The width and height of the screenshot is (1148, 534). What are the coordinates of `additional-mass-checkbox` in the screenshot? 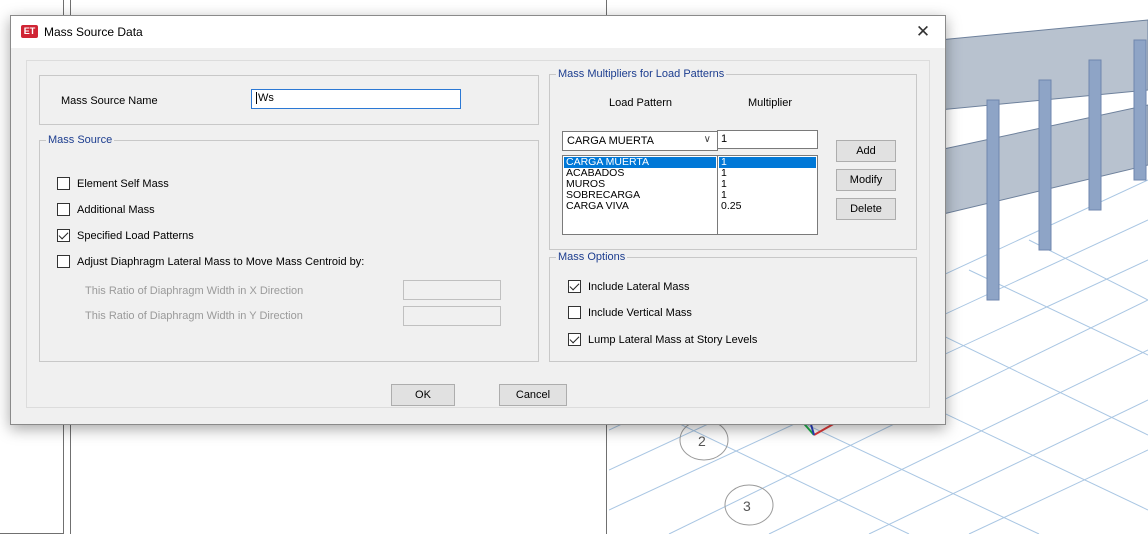 It's located at (63, 209).